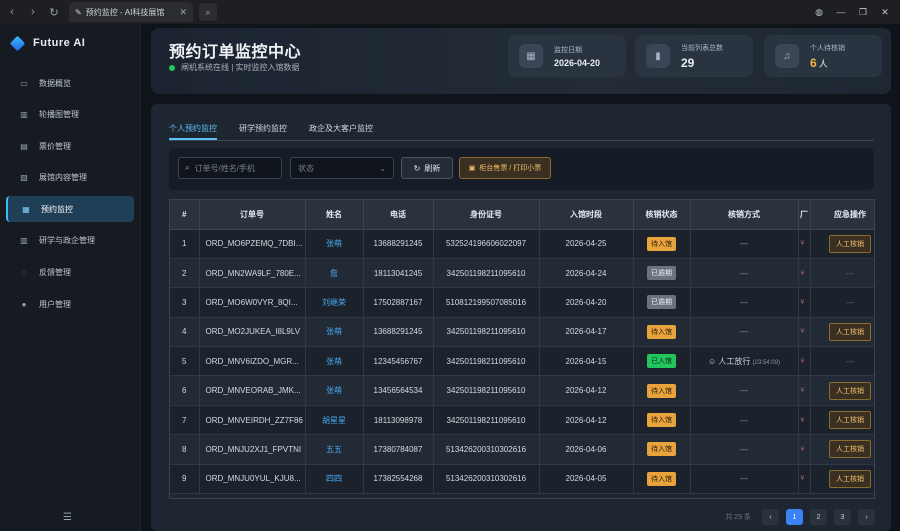  Describe the element at coordinates (842, 517) in the screenshot. I see `page-3-button: 3` at that location.